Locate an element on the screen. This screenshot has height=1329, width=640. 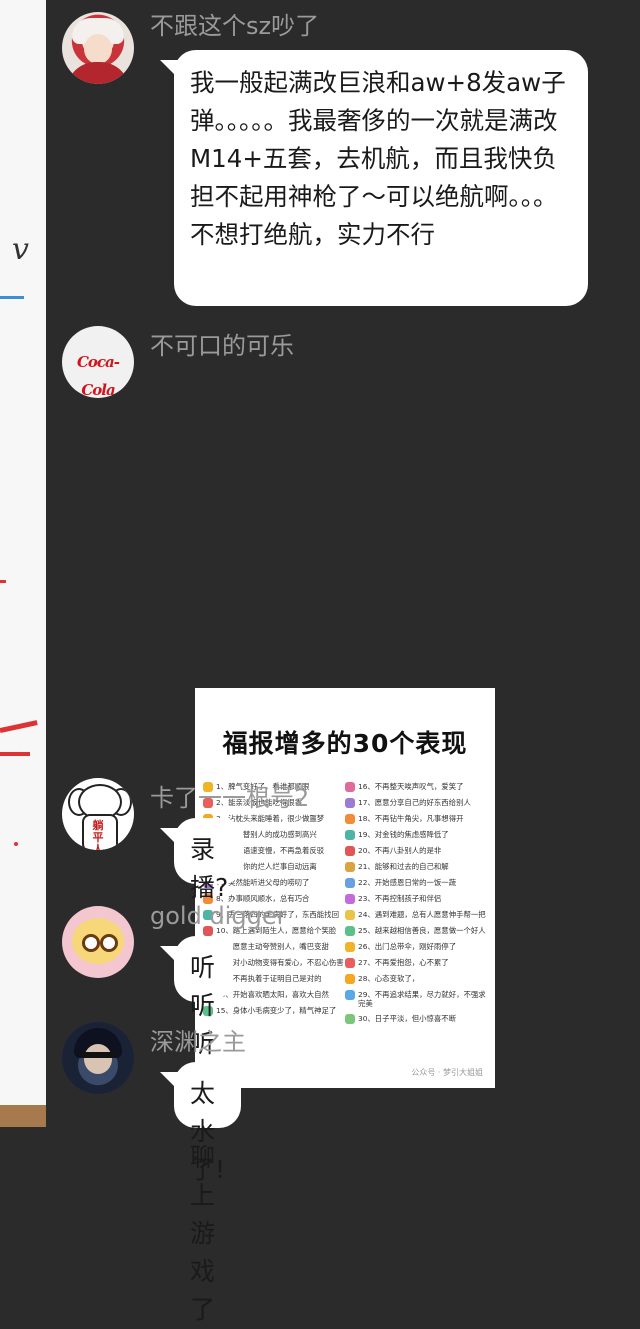
message-bubble: 太水了! is located at coordinates (200, 1123).